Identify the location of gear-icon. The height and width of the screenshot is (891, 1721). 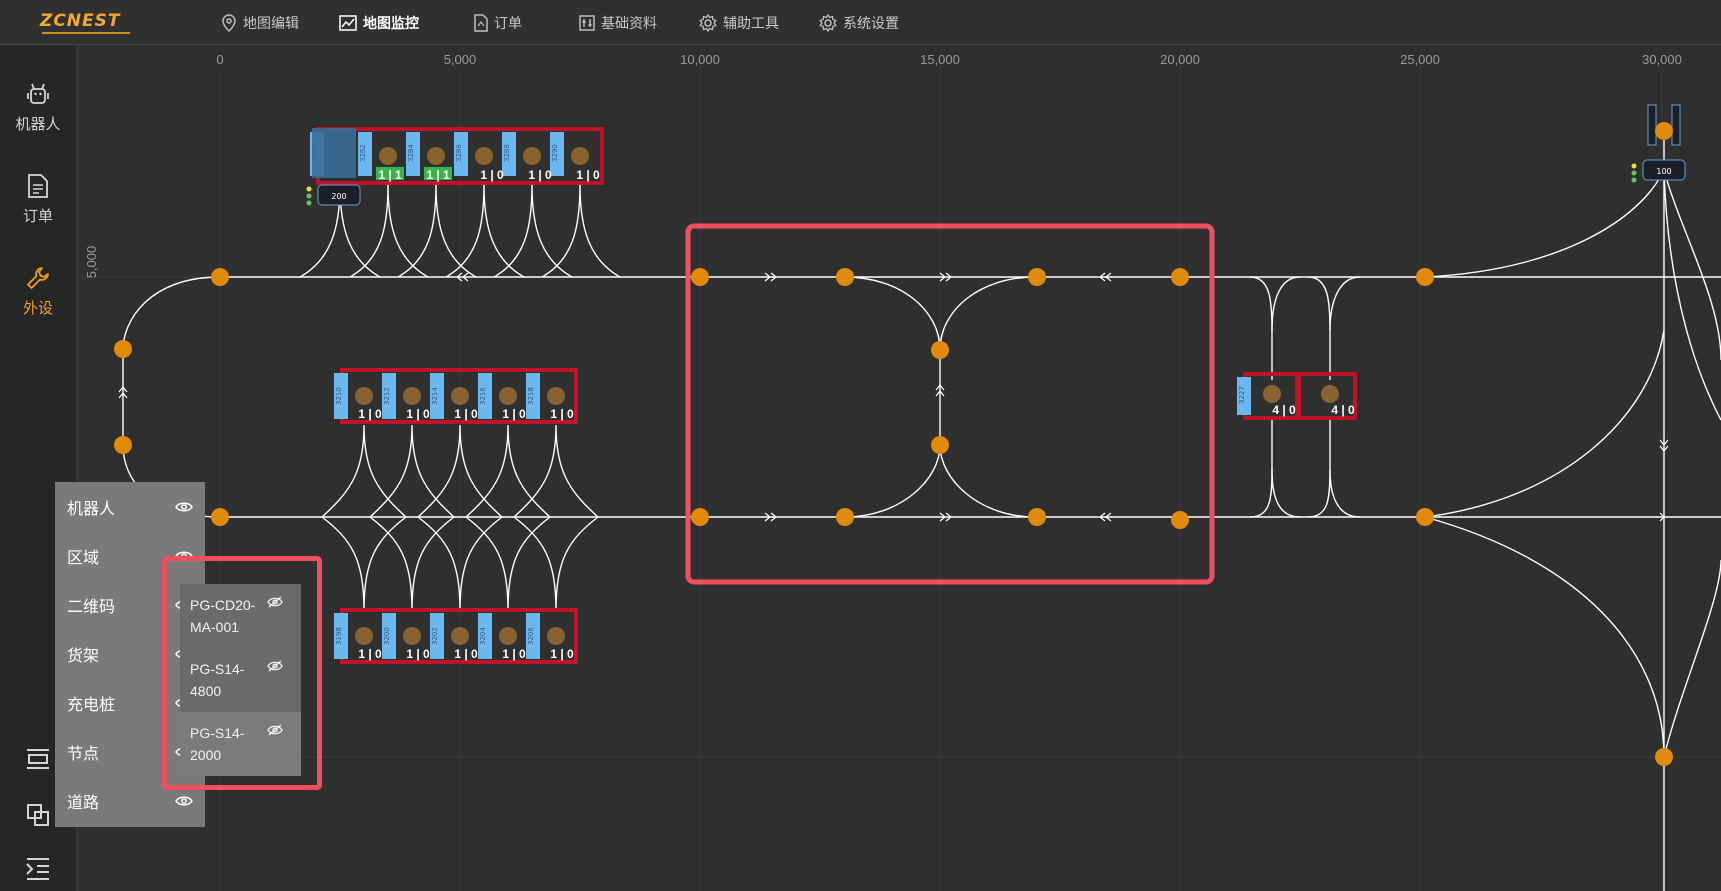
(708, 23).